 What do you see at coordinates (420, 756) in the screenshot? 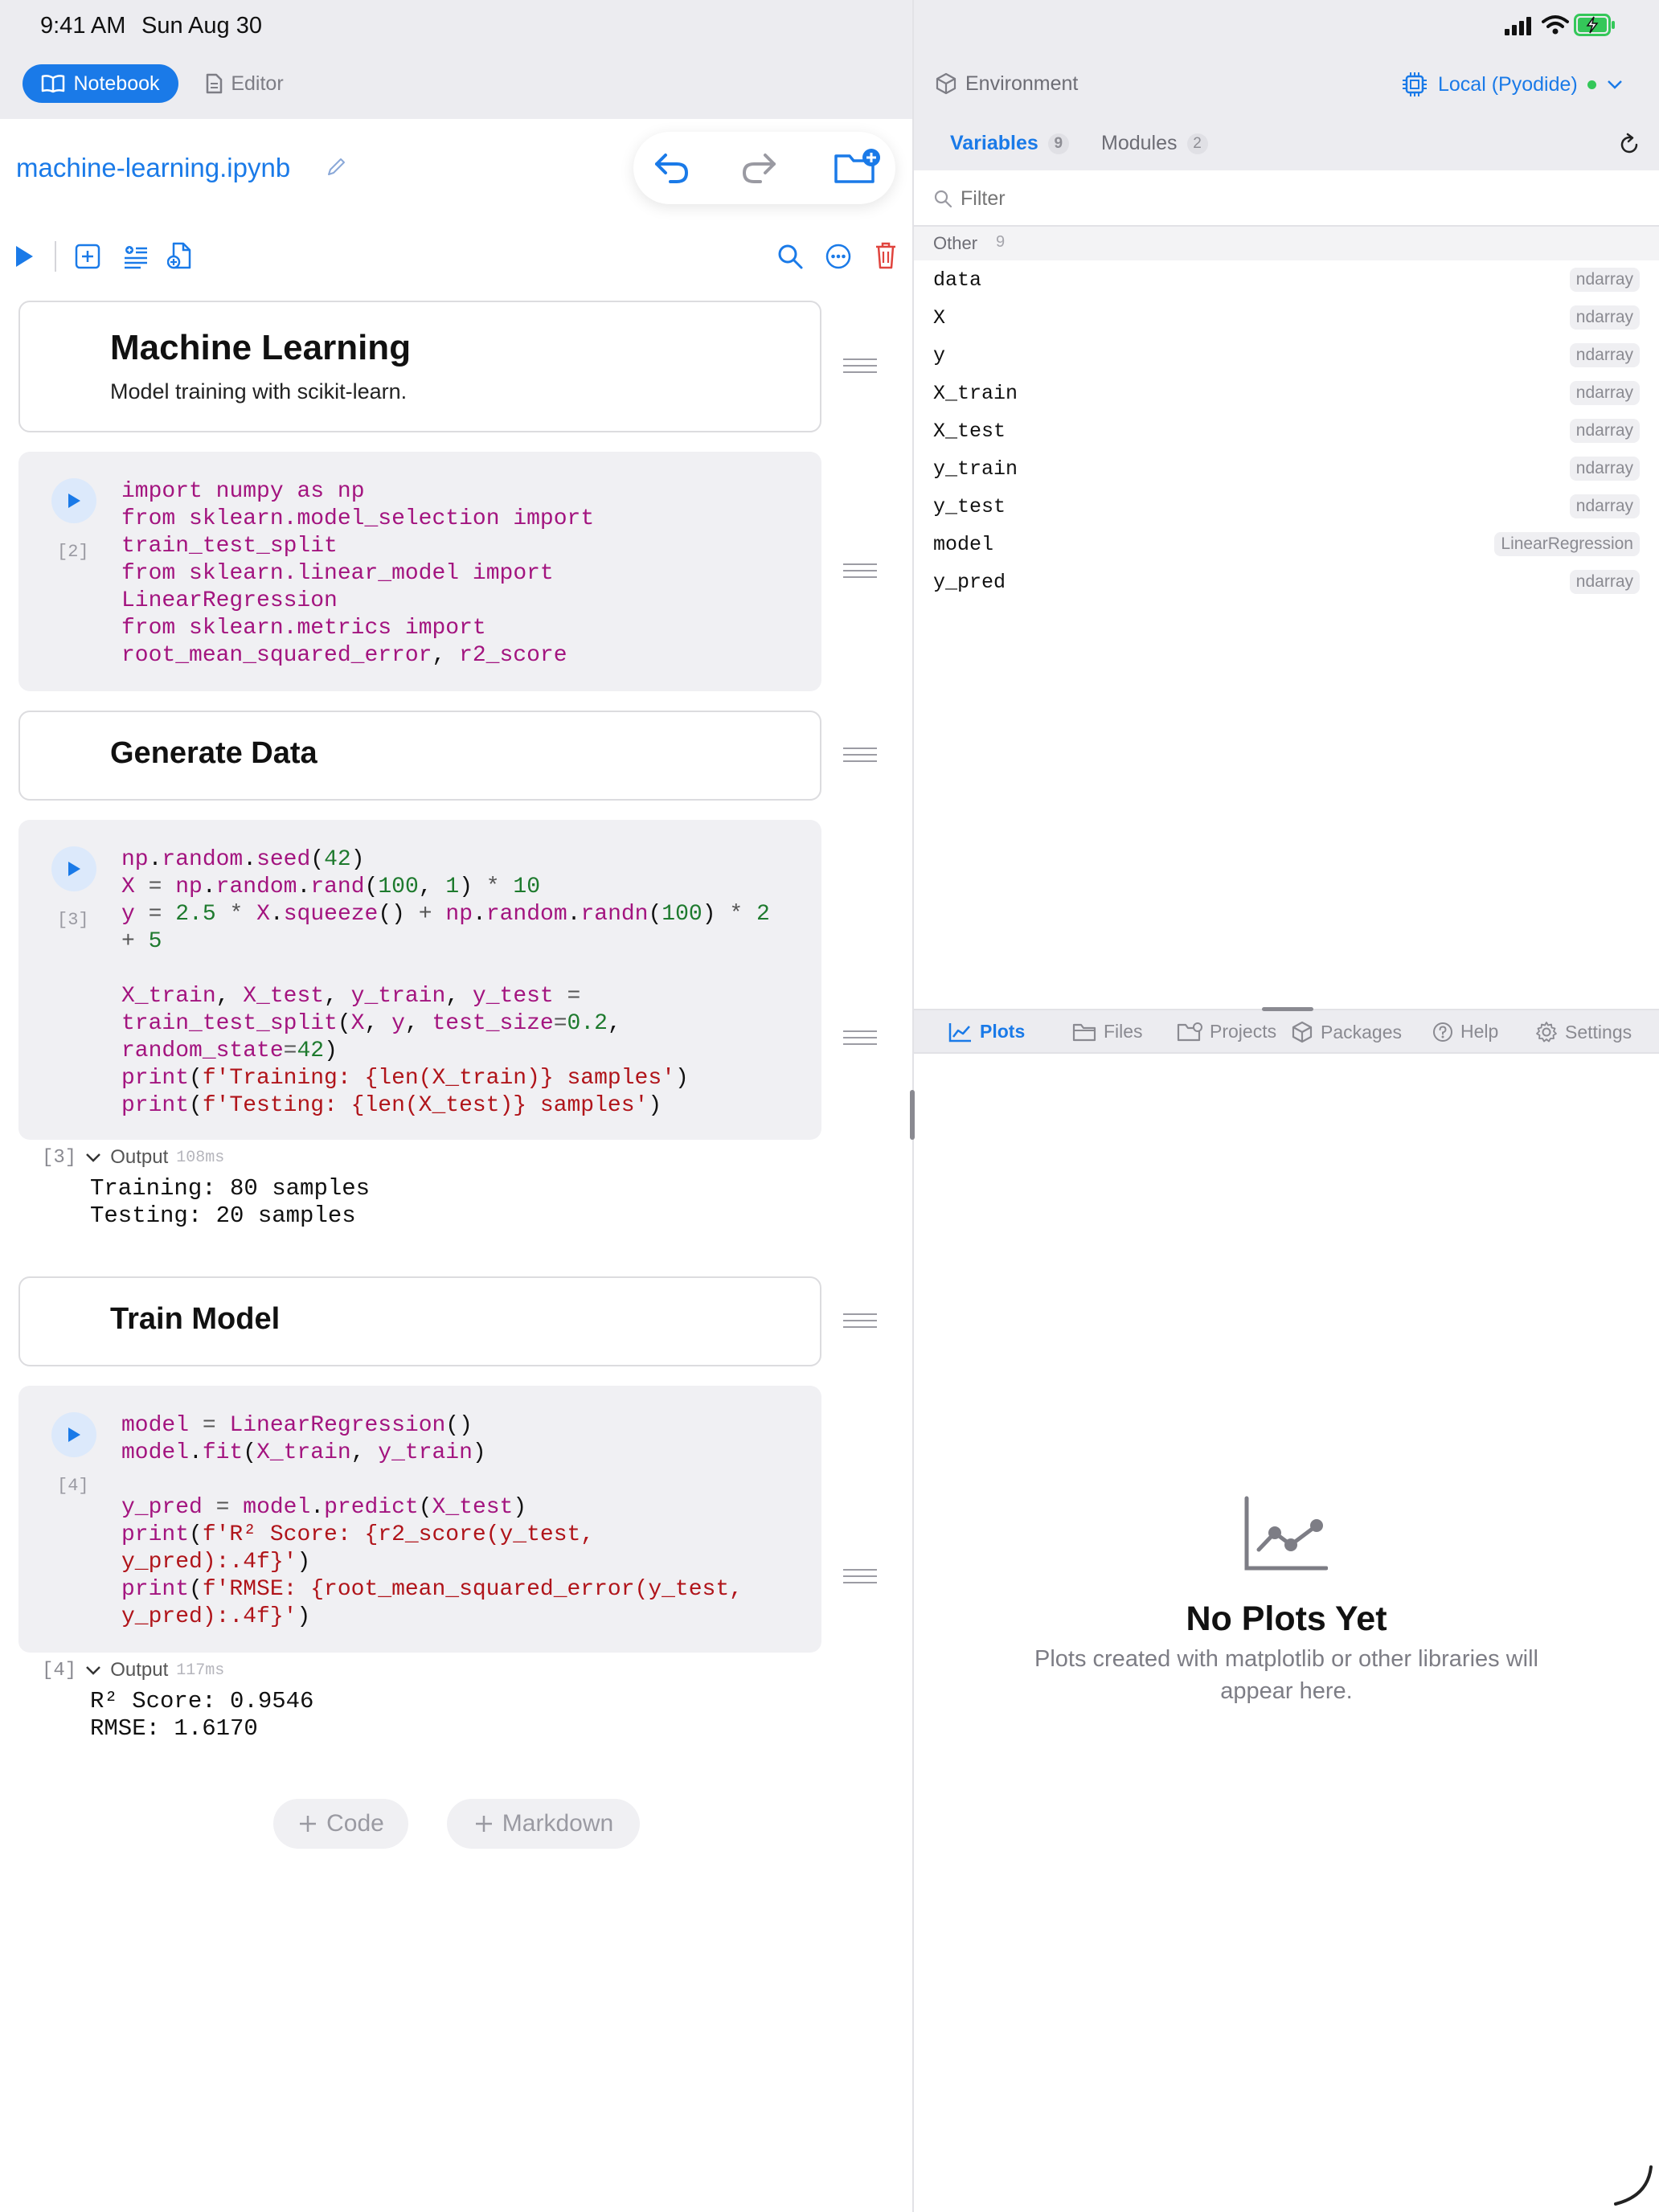
I see `markdown-cell: Generate Data` at bounding box center [420, 756].